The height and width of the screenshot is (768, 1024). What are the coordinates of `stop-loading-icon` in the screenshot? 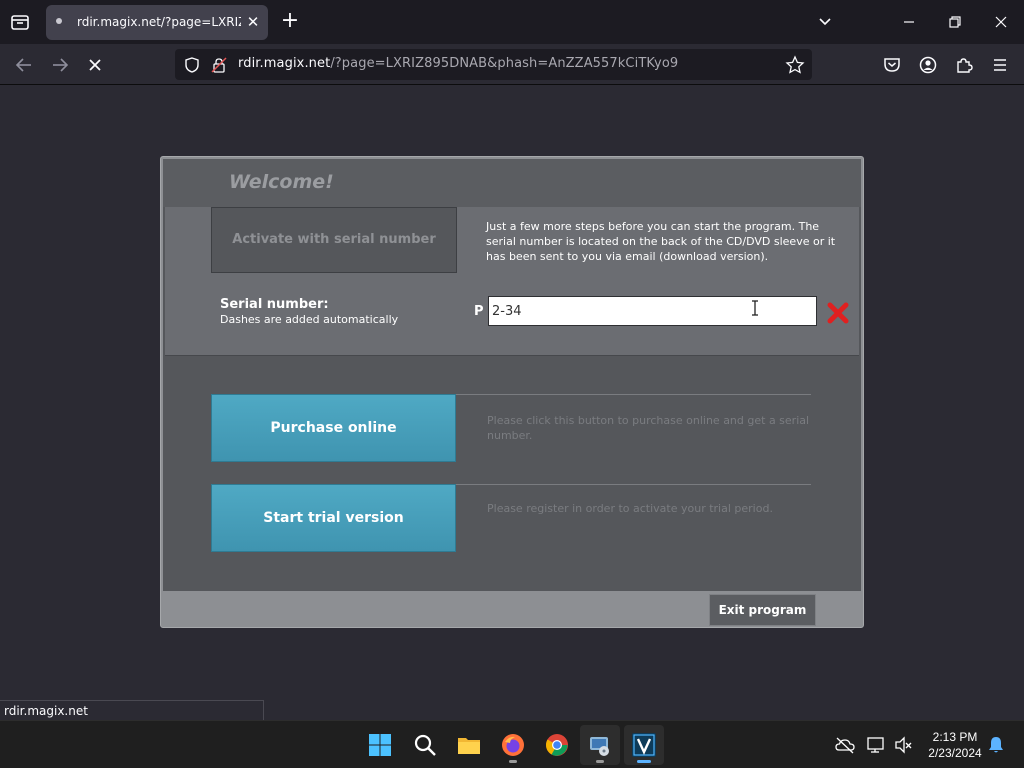 It's located at (95, 65).